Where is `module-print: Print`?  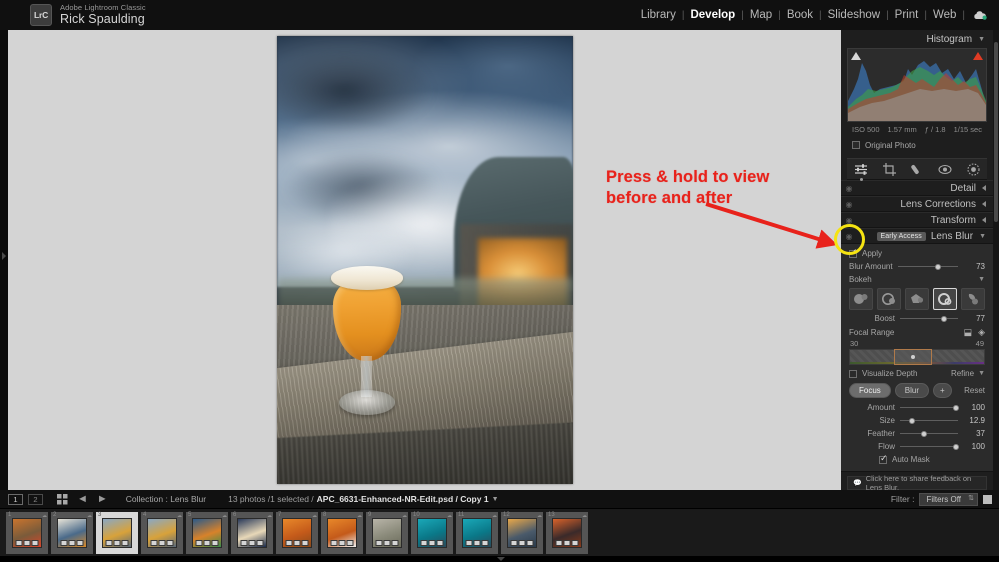 module-print: Print is located at coordinates (907, 15).